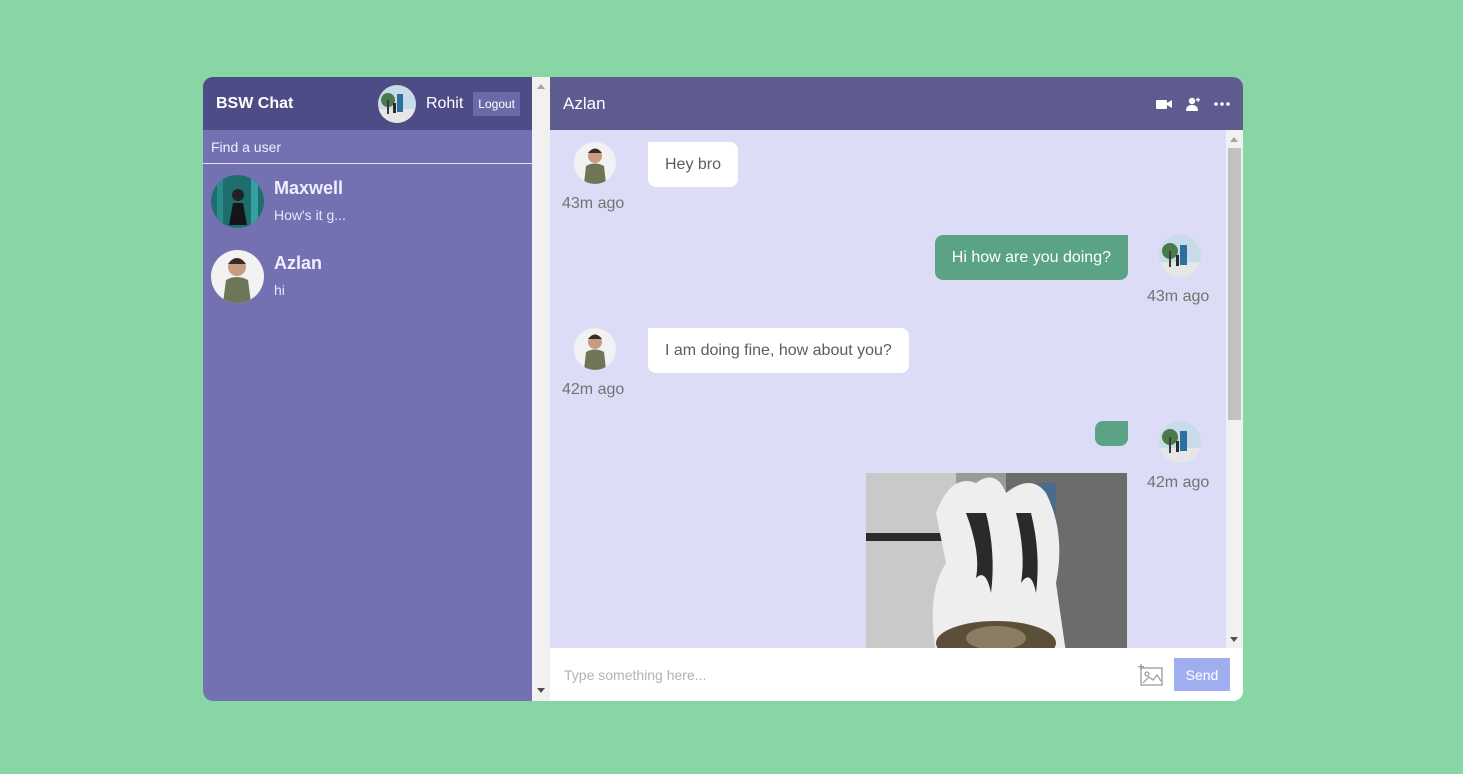 This screenshot has height=774, width=1463. I want to click on attach-image-icon, so click(1151, 674).